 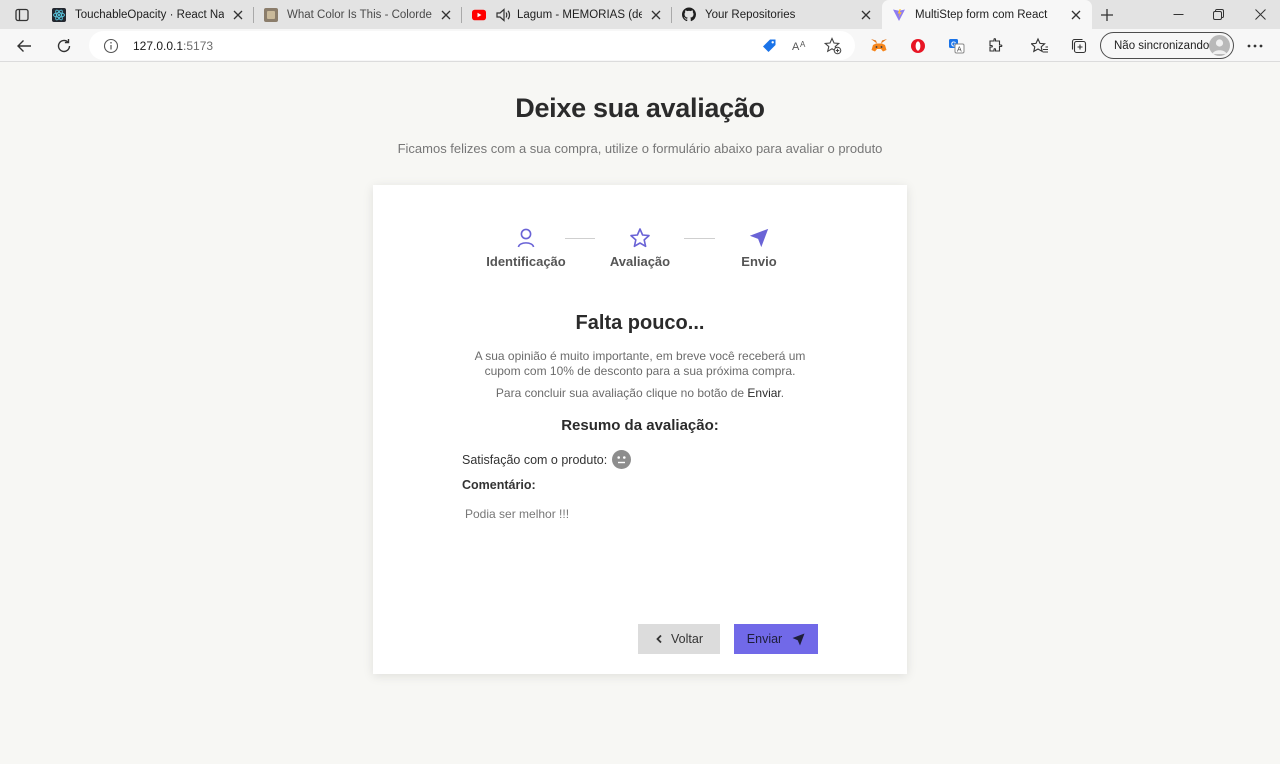 I want to click on read-aloud-icon: AA, so click(x=801, y=46).